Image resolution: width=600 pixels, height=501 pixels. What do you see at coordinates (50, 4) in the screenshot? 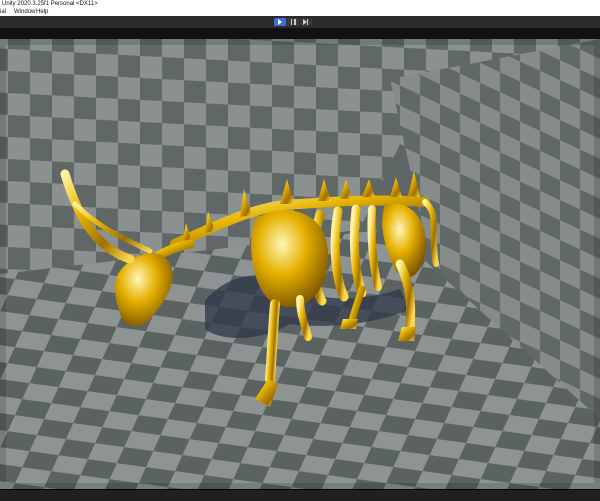
I see `window-title: Unity 2020.3.25f1 Personal <DX11>` at bounding box center [50, 4].